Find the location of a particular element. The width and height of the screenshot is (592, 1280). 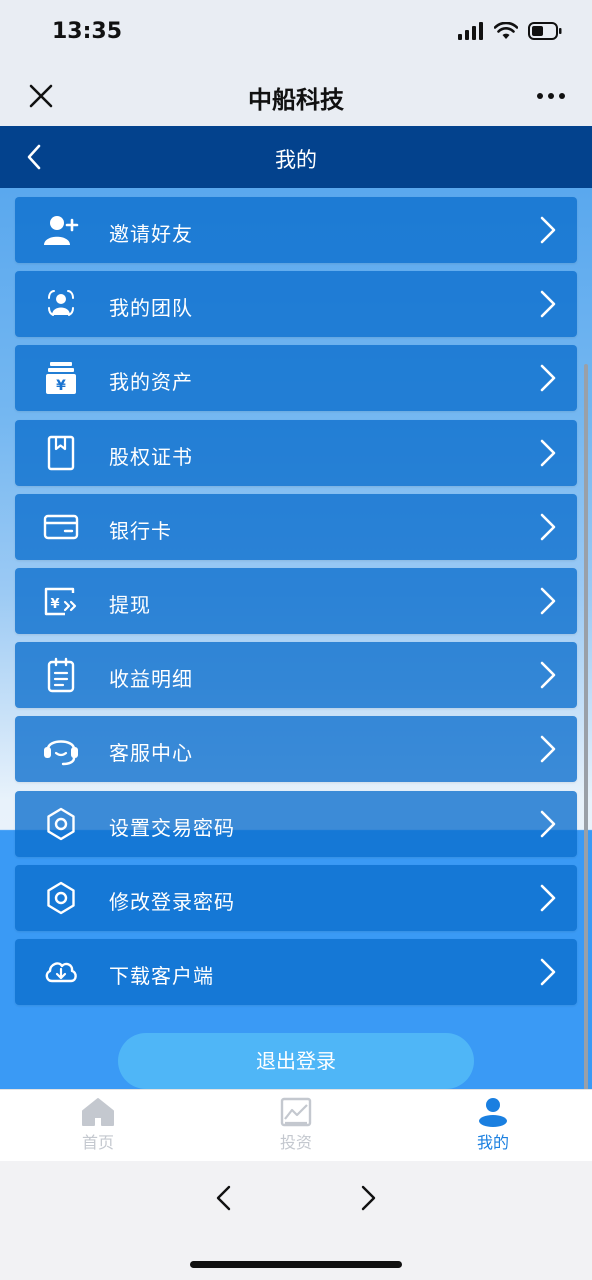

wechat-title: 中船科技 is located at coordinates (296, 100).